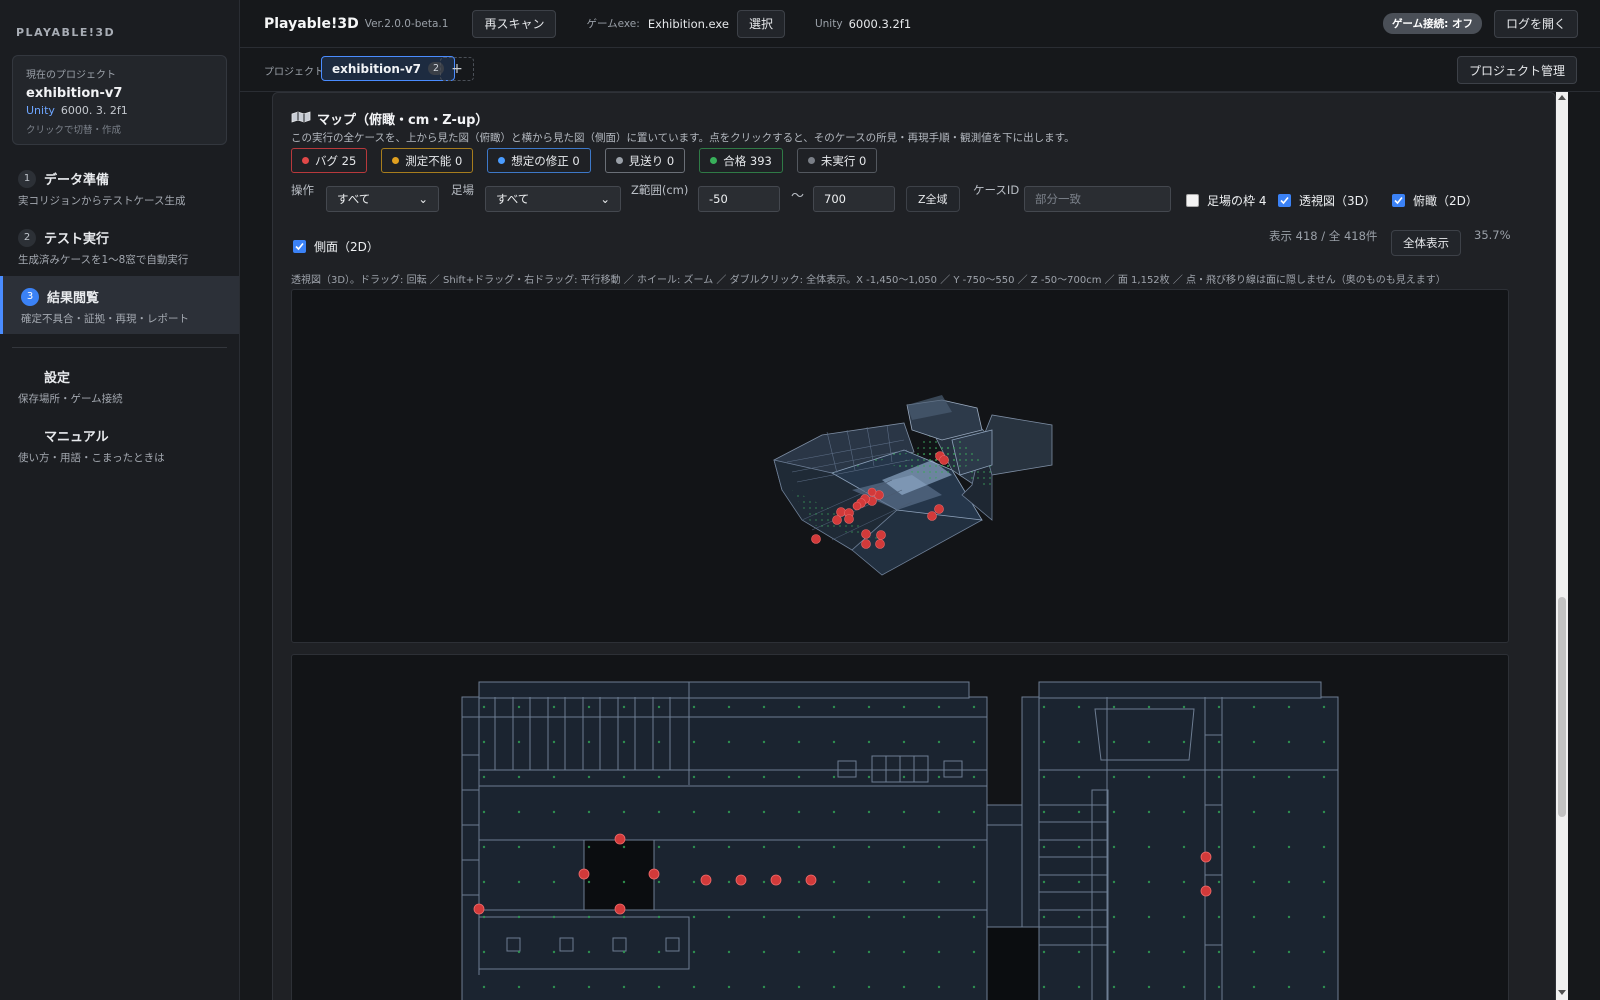 The width and height of the screenshot is (1600, 1000). Describe the element at coordinates (1562, 992) in the screenshot. I see `scroll-down-arrow-icon` at that location.